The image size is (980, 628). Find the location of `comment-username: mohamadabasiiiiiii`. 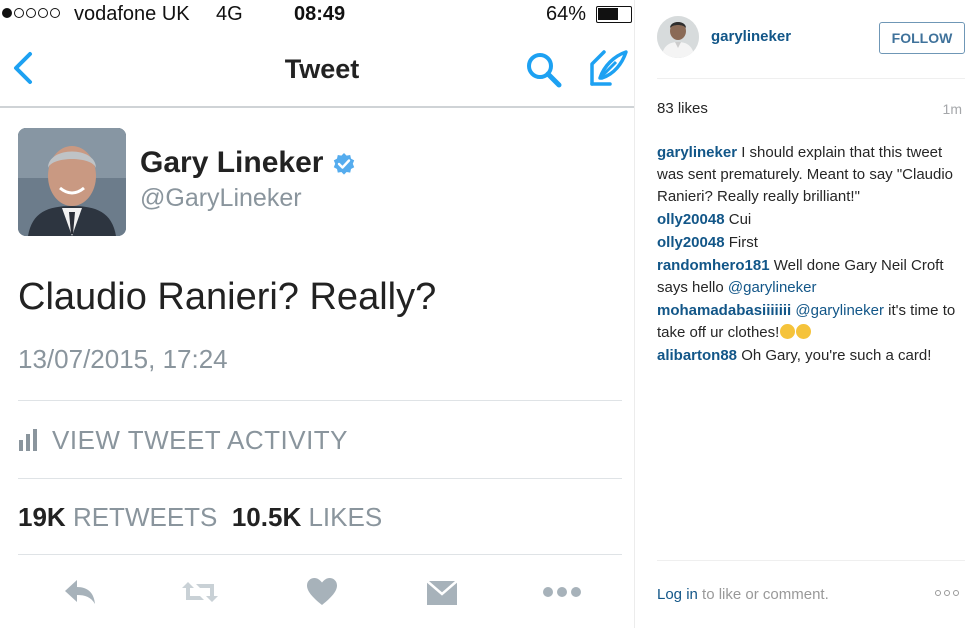

comment-username: mohamadabasiiiiiii is located at coordinates (724, 310).